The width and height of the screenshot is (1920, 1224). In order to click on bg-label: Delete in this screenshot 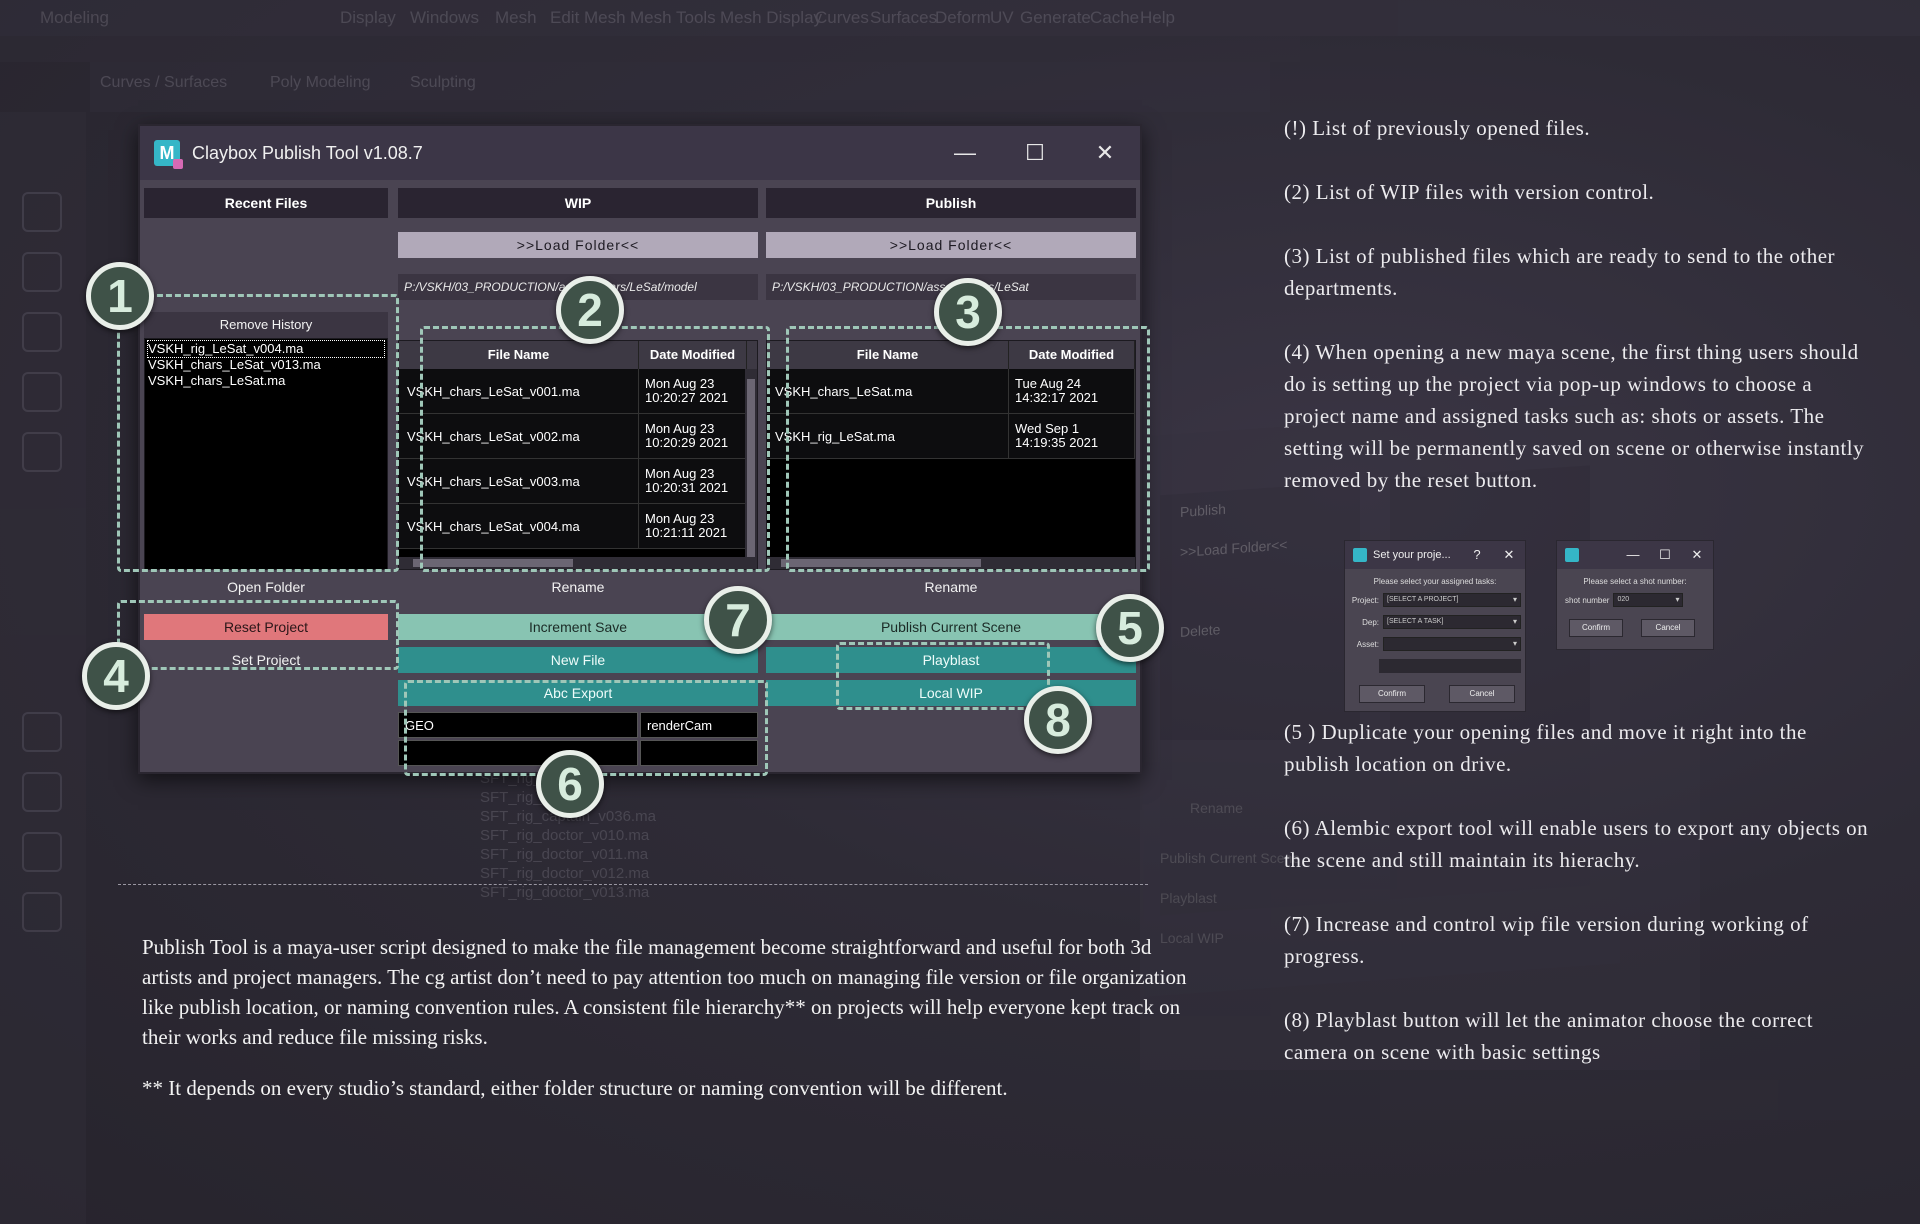, I will do `click(1200, 630)`.